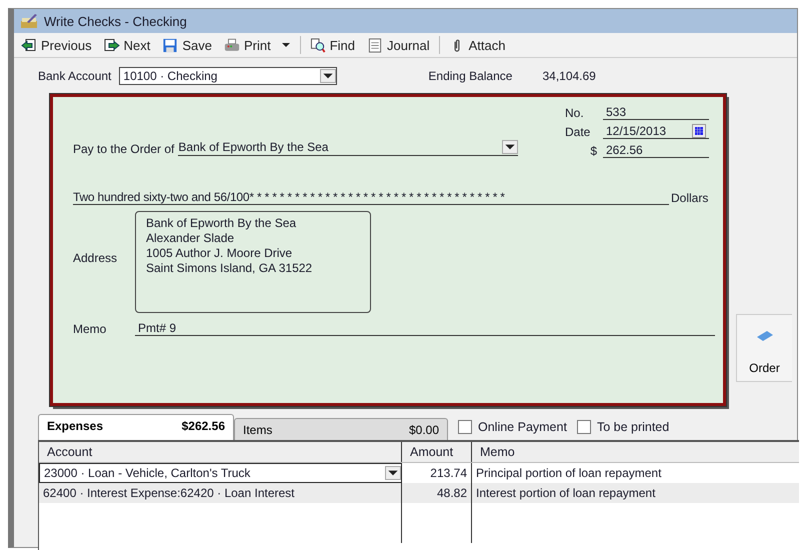 Image resolution: width=812 pixels, height=550 pixels. I want to click on address-field: Bank of Epworth By the Sea Alexander Slade 1005 Author J. Moore Drive Saint Simons Island, GA 31522, so click(253, 262).